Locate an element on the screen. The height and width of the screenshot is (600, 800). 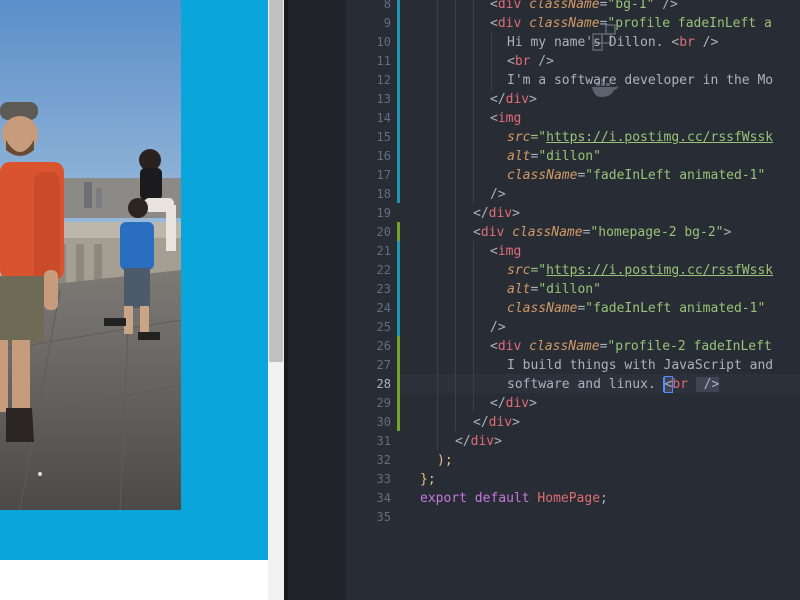
code-line: <br /> is located at coordinates (530, 61).